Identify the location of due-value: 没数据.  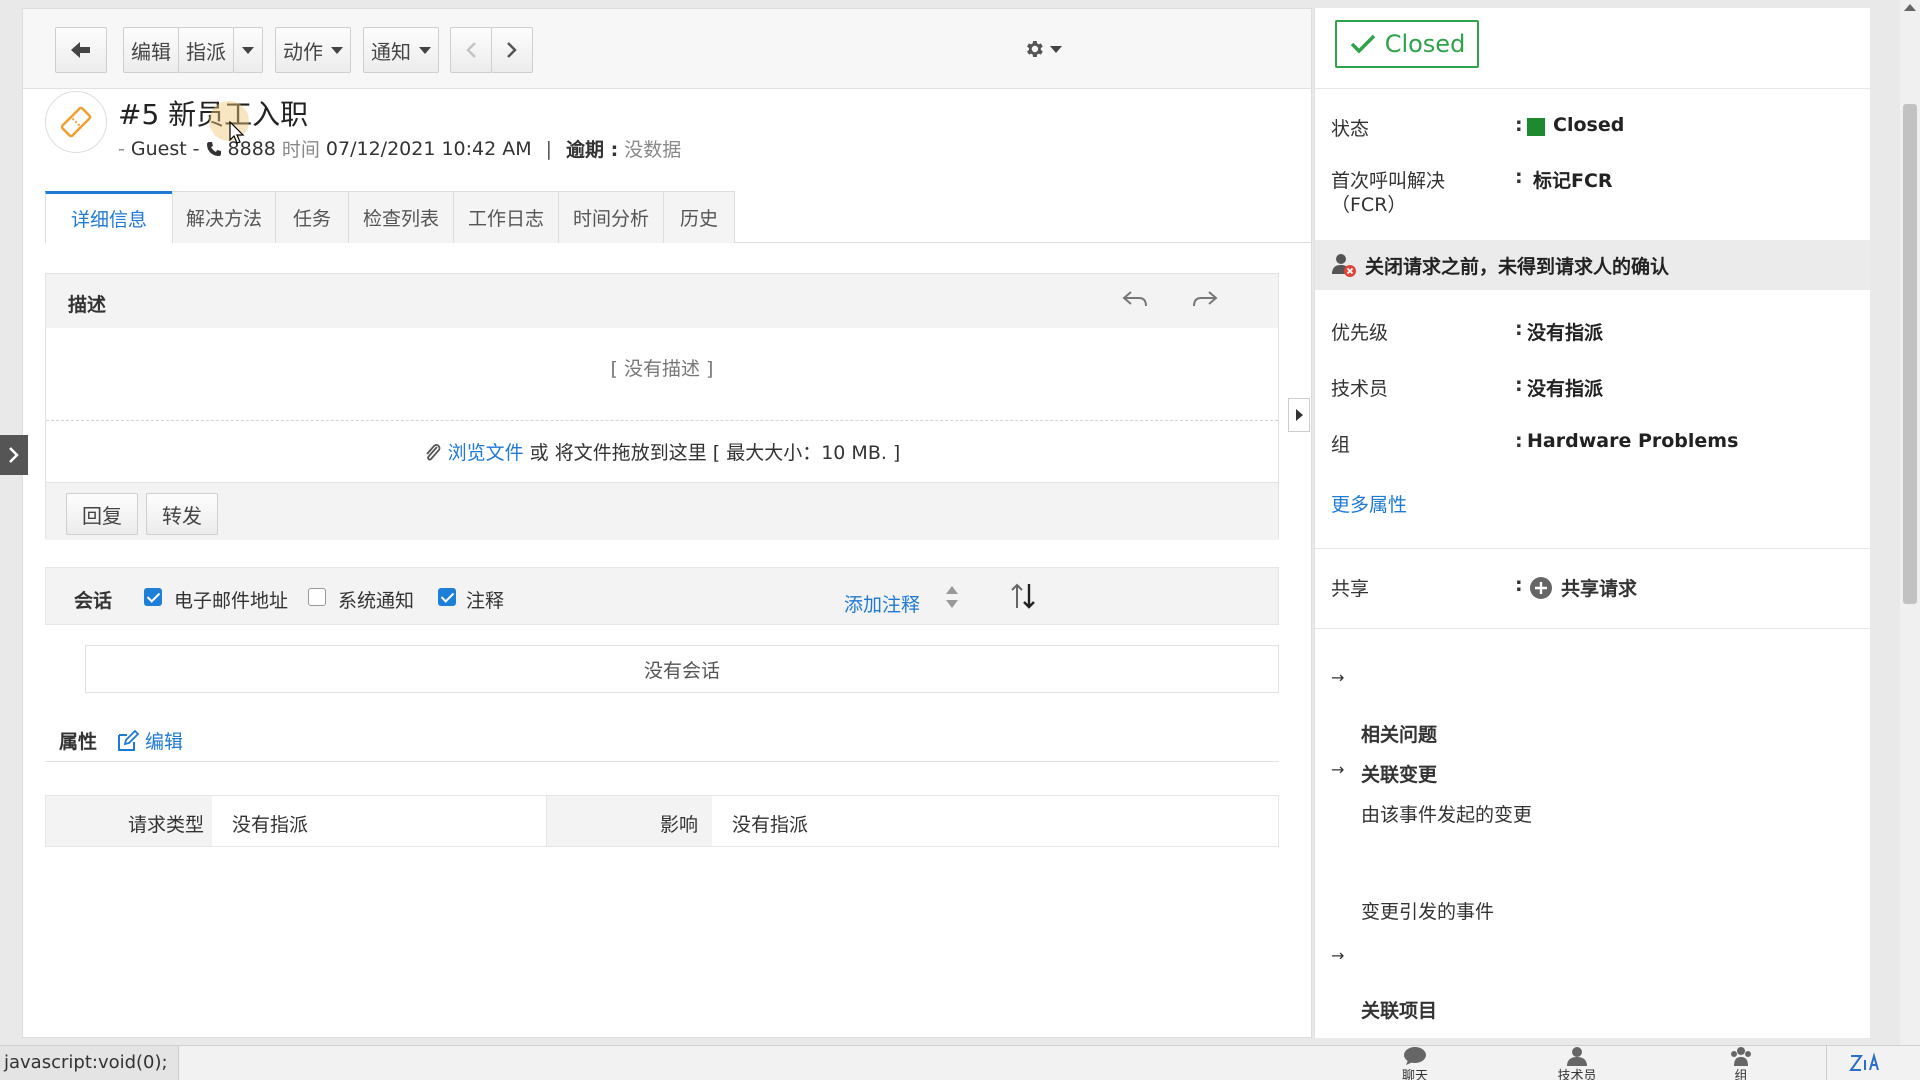
(653, 150).